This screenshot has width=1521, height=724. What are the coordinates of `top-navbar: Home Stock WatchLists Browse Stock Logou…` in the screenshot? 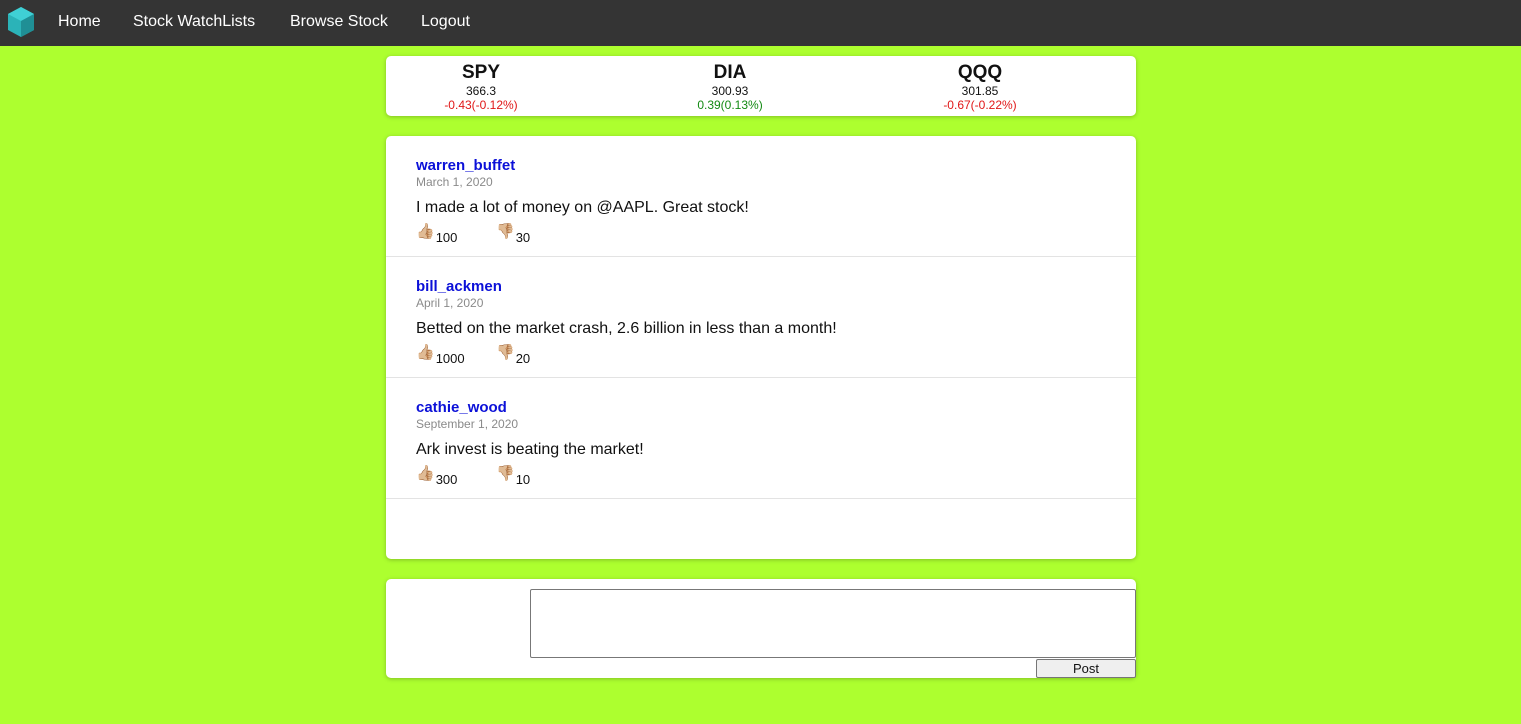 It's located at (760, 23).